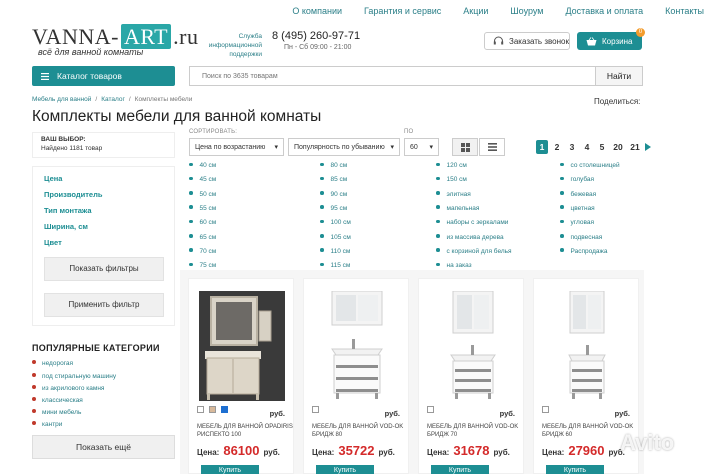  I want to click on product-name: МЕБЕЛЬ ДЛЯ ВАННОЙ VOD-OK БРИДЖ 70, so click(475, 431).